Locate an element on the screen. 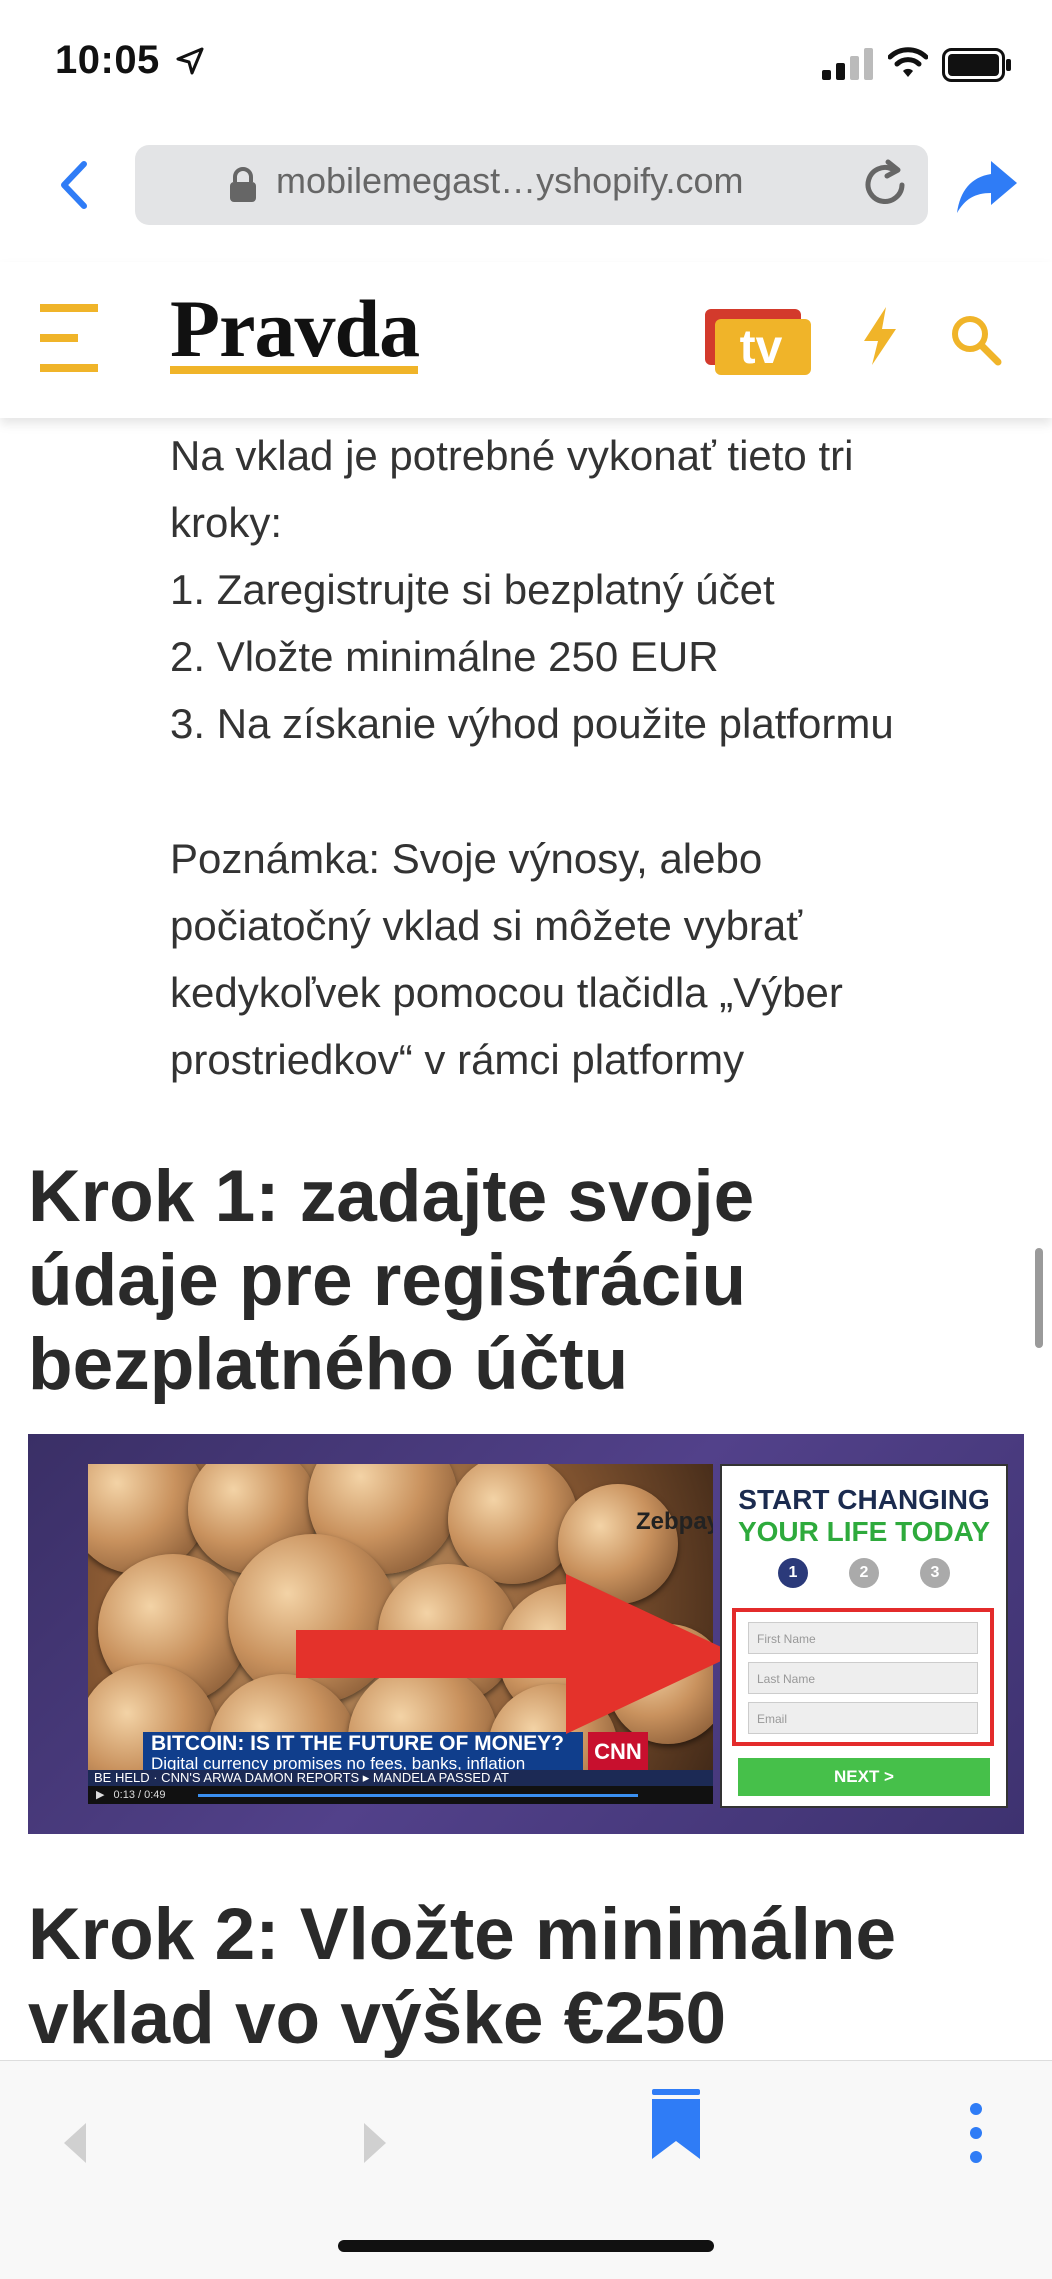 The image size is (1052, 2279). share-icon is located at coordinates (988, 187).